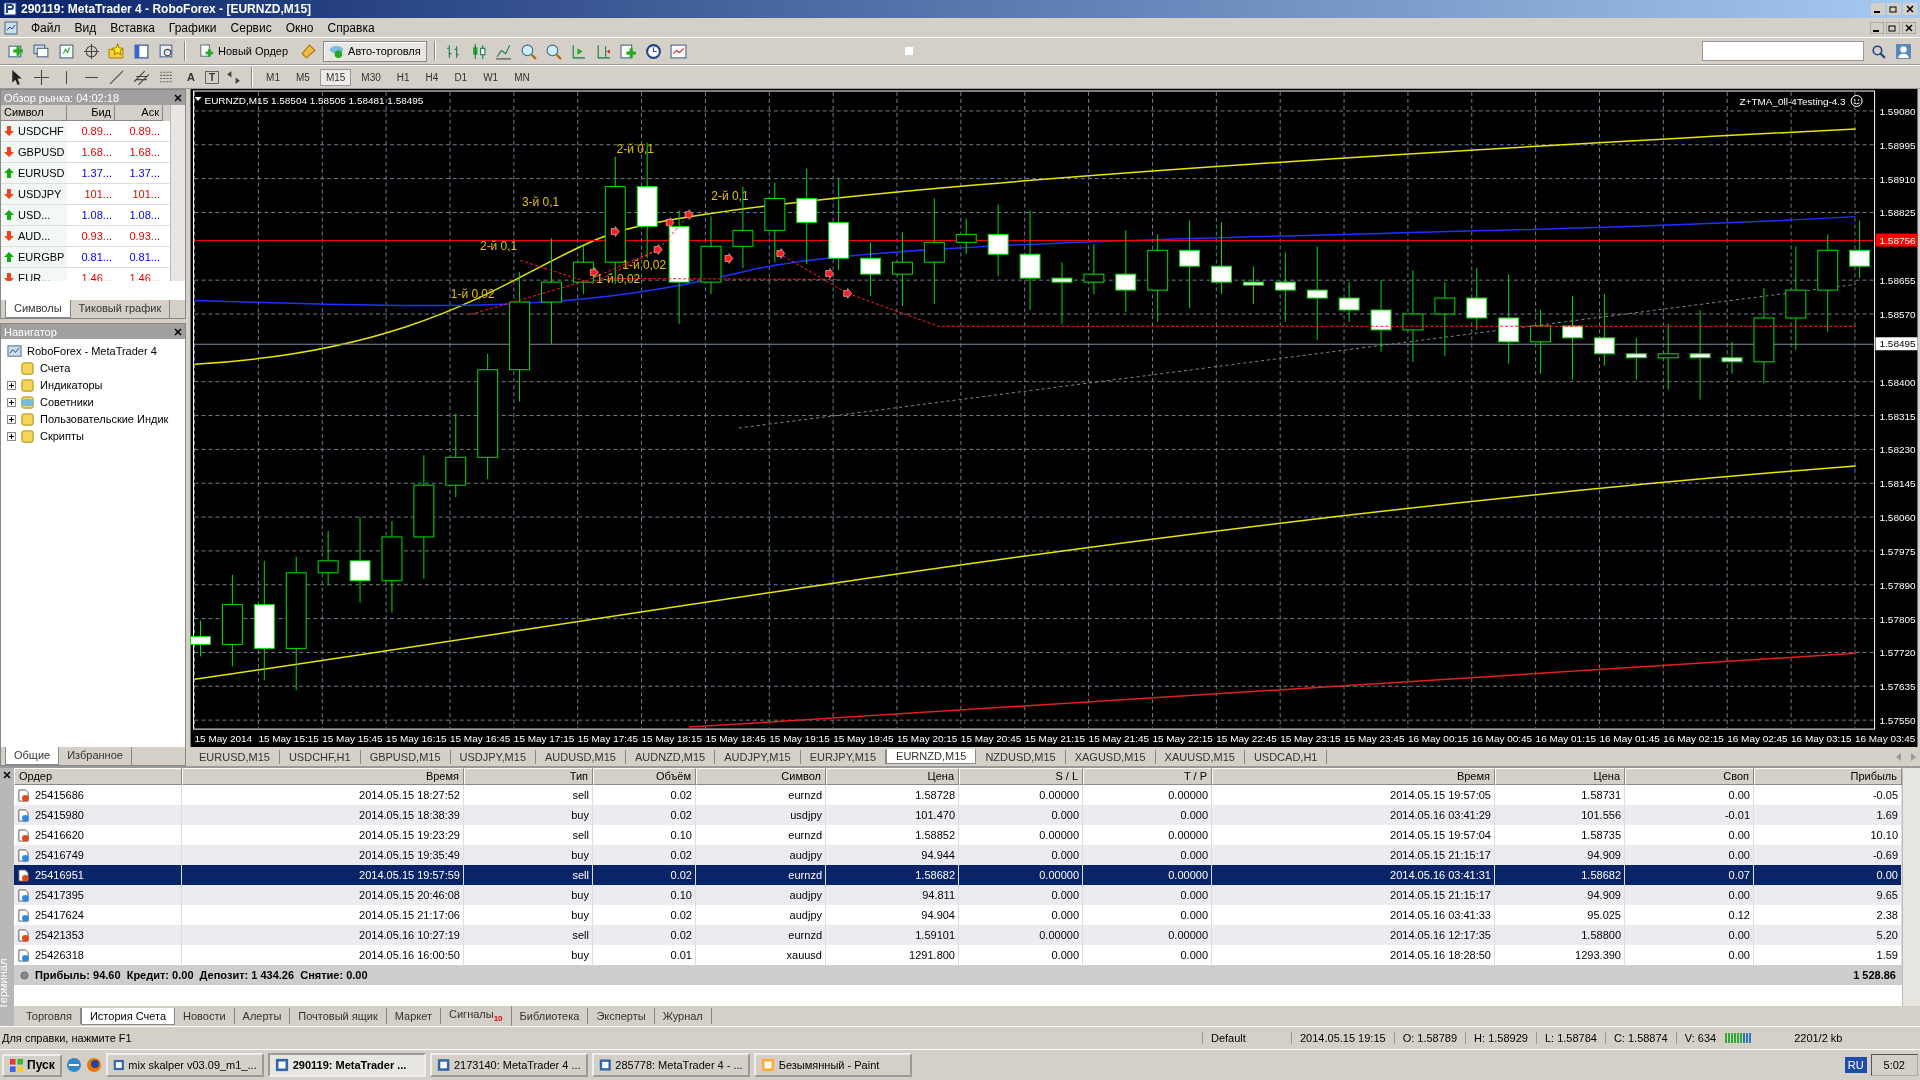  I want to click on chart-tab: XAUUSD,M15, so click(1200, 756).